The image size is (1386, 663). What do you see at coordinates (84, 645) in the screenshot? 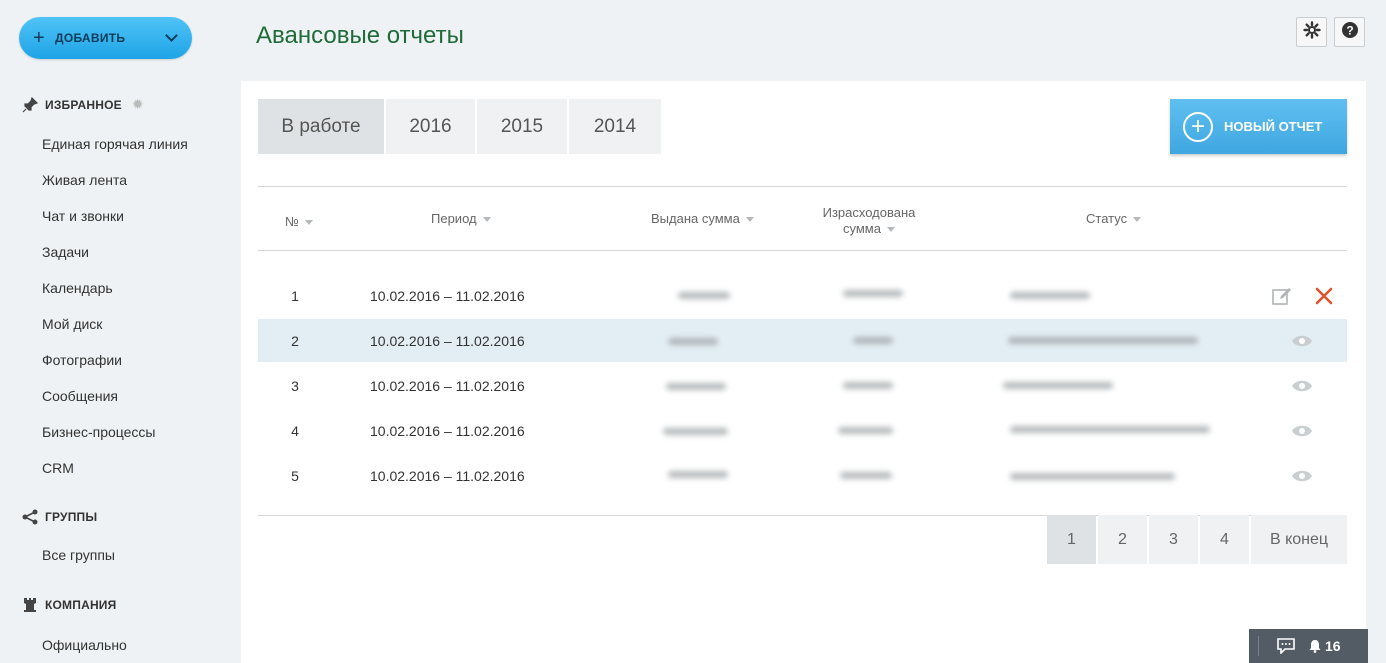
I see `sidebar-item-official: Официально` at bounding box center [84, 645].